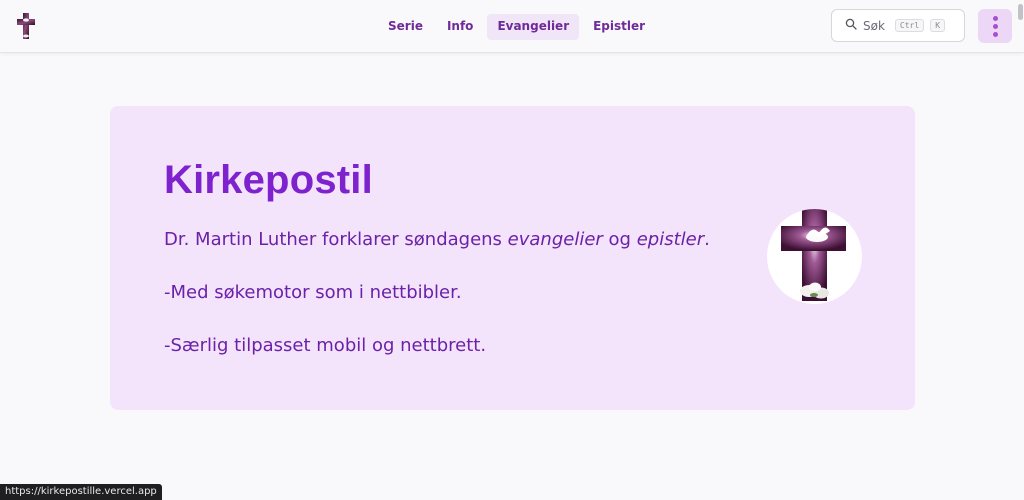 The width and height of the screenshot is (1024, 500). Describe the element at coordinates (995, 26) in the screenshot. I see `more-vertical-icon` at that location.